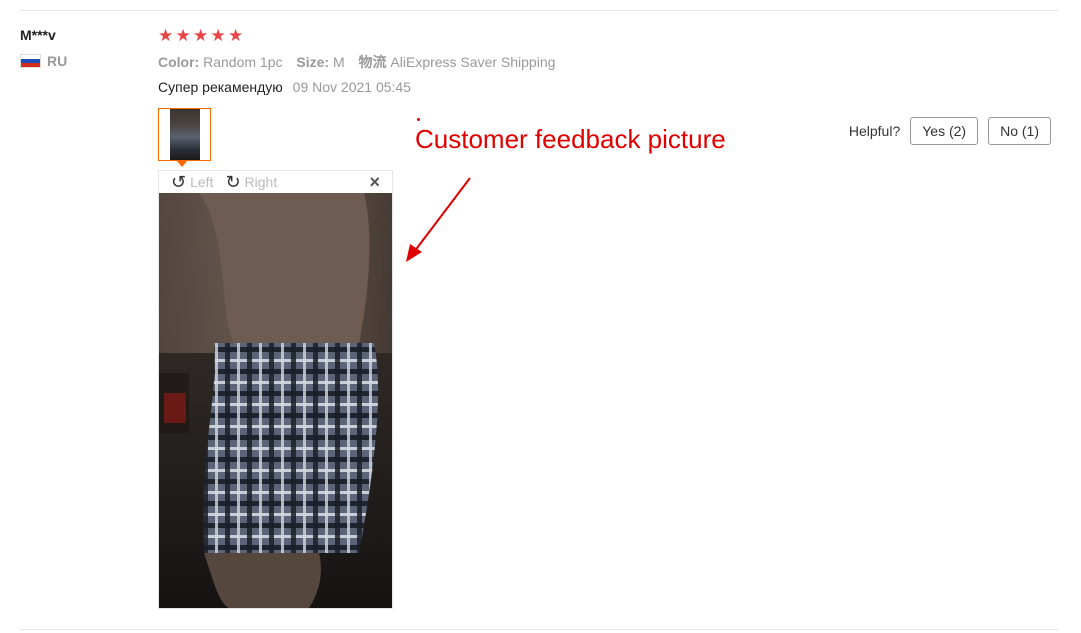 The width and height of the screenshot is (1081, 633). What do you see at coordinates (570, 139) in the screenshot?
I see `annotation-label: Customer feedback picture` at bounding box center [570, 139].